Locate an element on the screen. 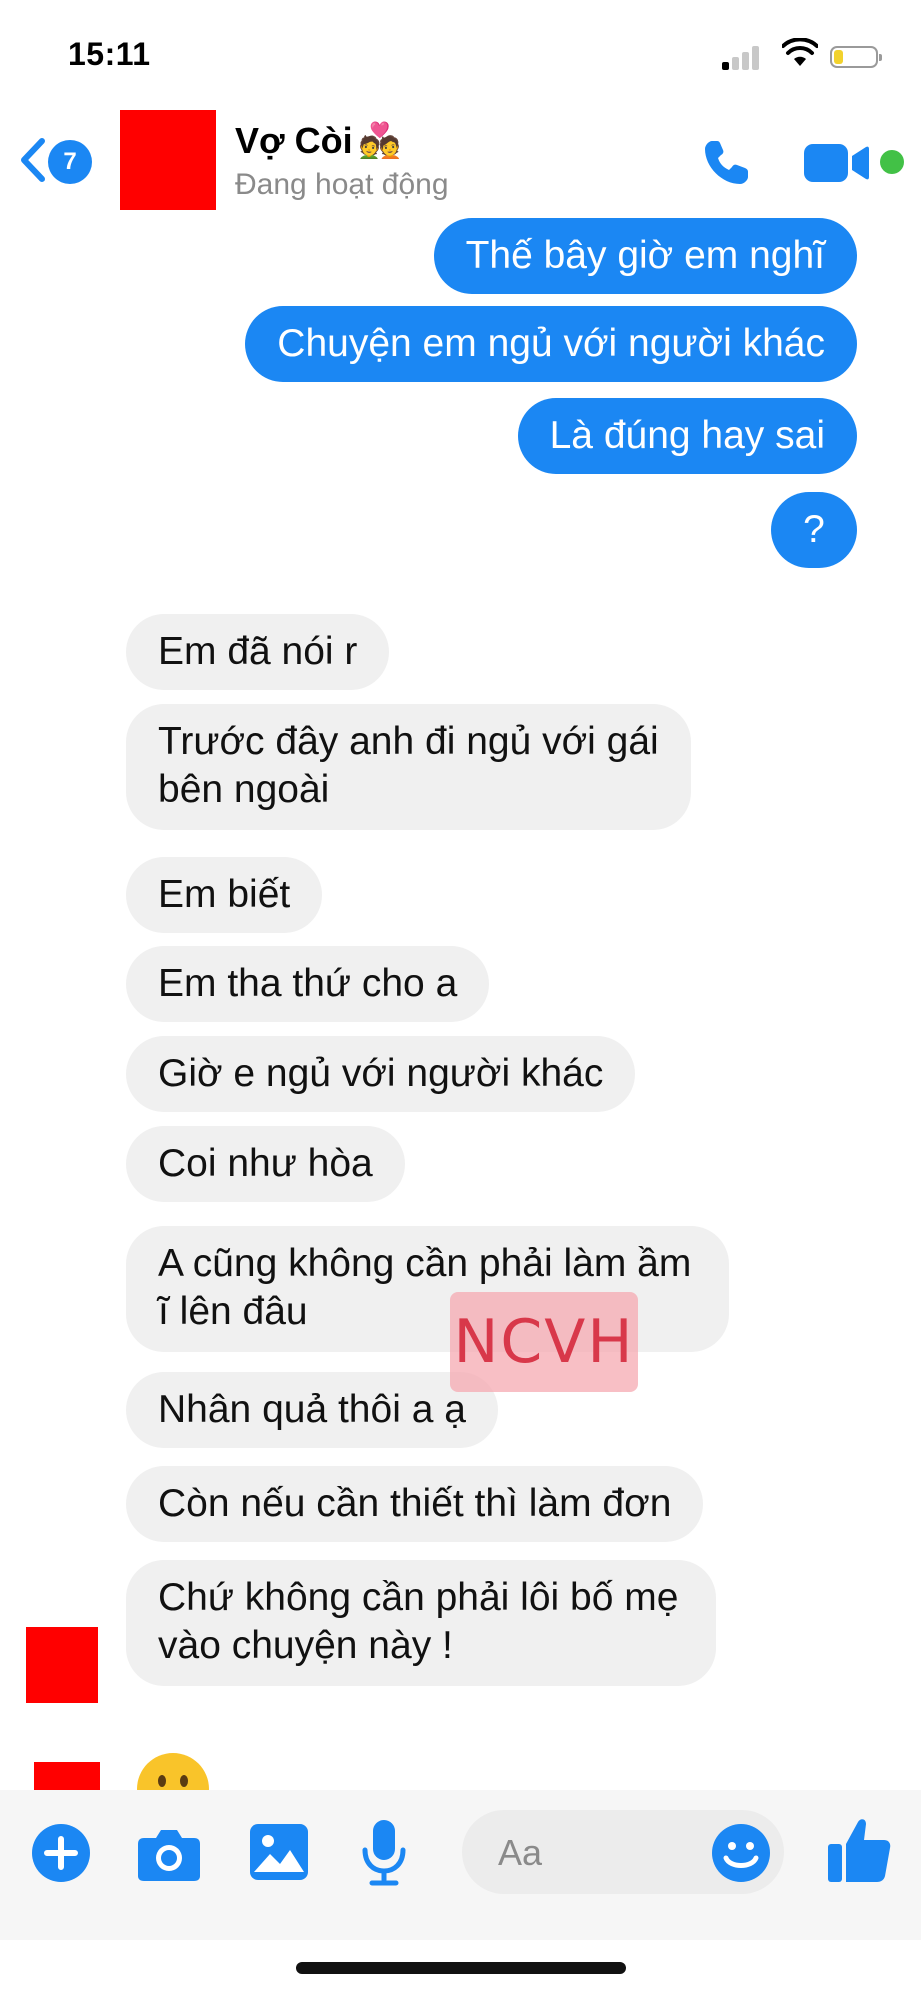 Image resolution: width=921 pixels, height=2000 pixels. received-message-line: bên ngoài is located at coordinates (244, 789).